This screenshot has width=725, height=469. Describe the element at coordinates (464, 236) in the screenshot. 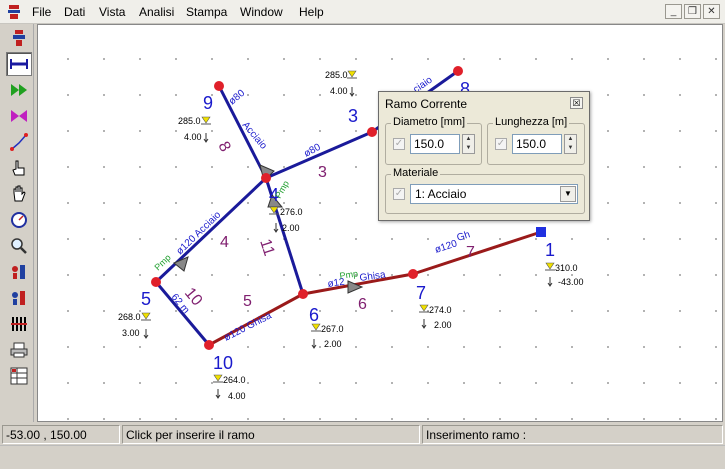

I see `pipe-text: Gh` at that location.